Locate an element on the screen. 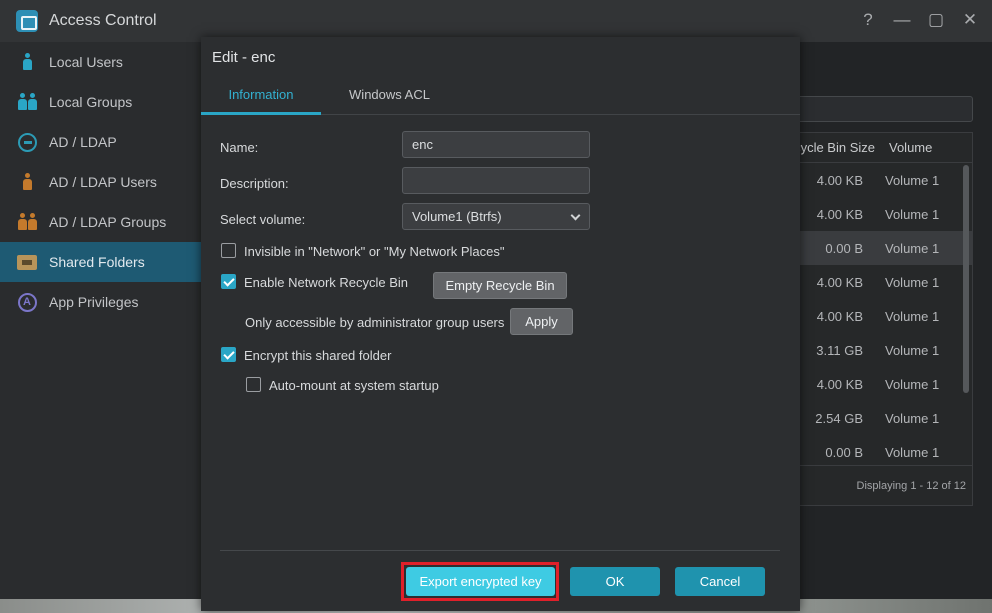 The width and height of the screenshot is (992, 613). apply-button: Apply is located at coordinates (541, 321).